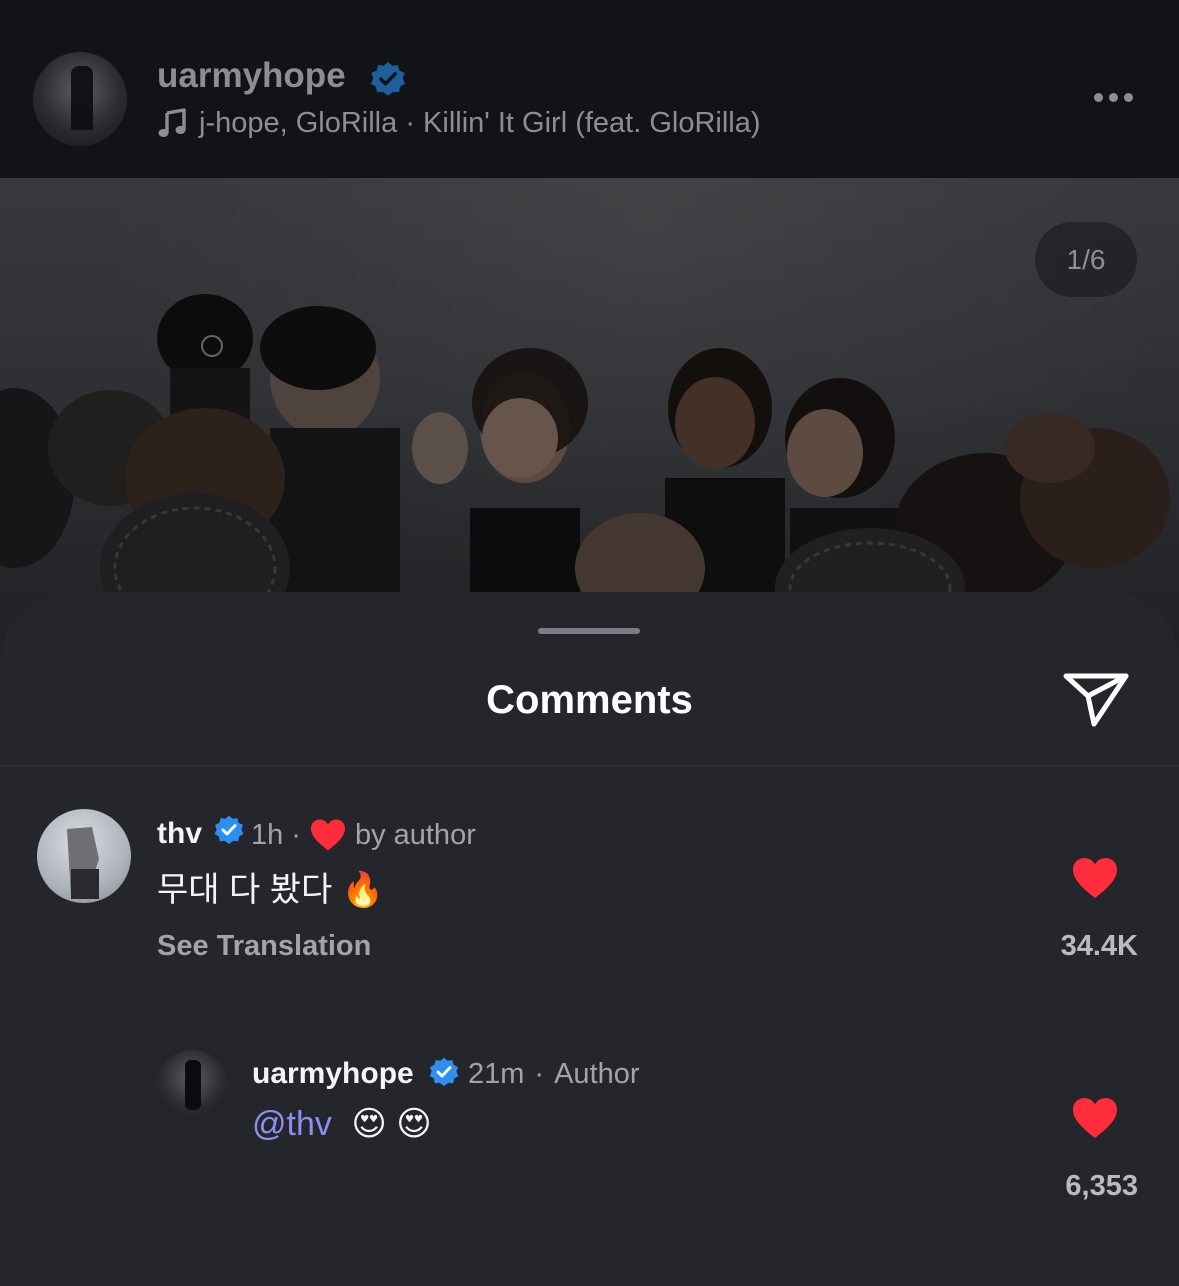  I want to click on comment-username: thv, so click(179, 834).